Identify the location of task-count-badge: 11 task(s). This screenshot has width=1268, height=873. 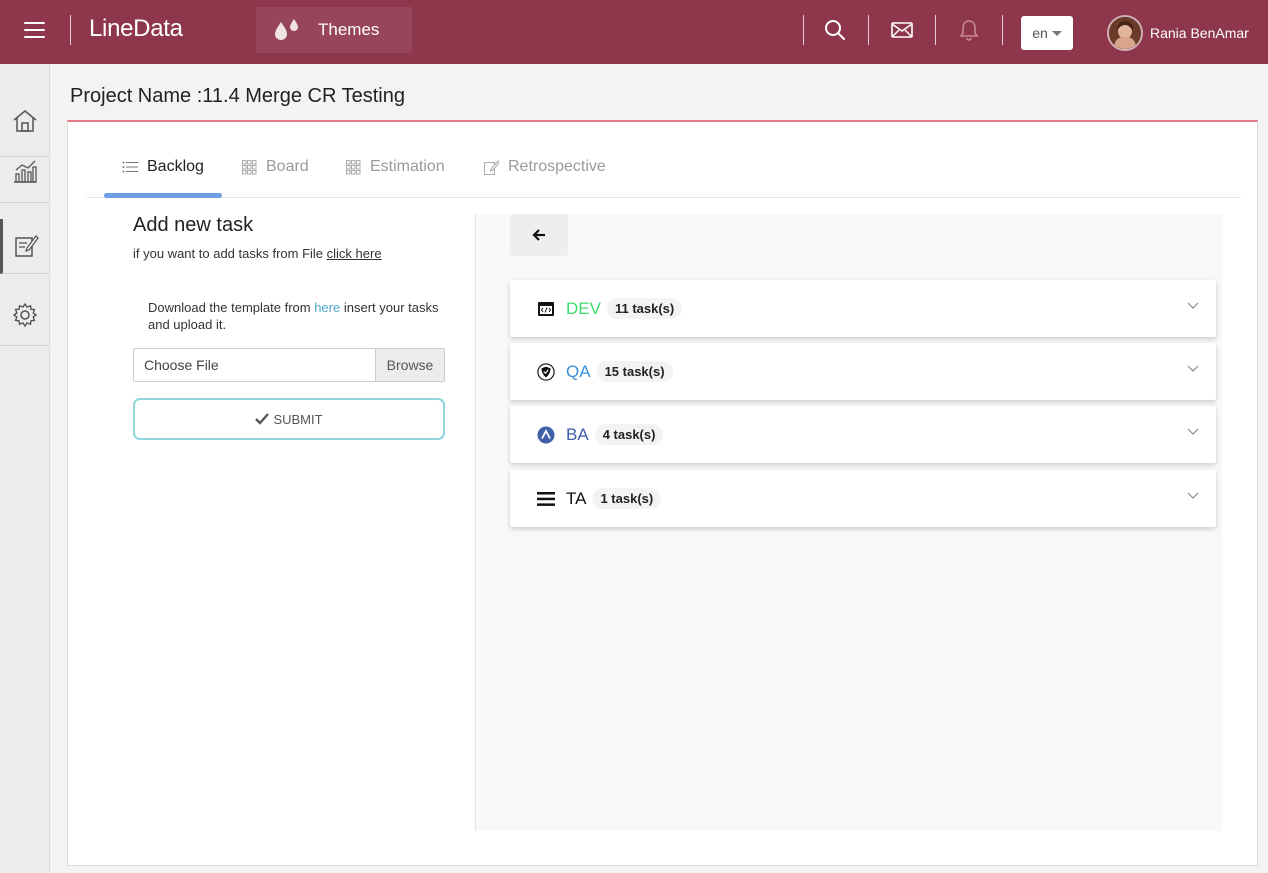
(644, 308).